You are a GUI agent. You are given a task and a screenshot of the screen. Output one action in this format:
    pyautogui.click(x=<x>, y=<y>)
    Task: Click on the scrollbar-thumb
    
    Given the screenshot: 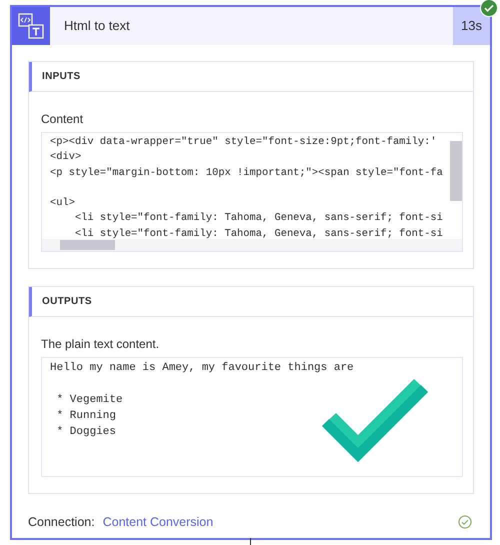 What is the action you would take?
    pyautogui.click(x=456, y=171)
    